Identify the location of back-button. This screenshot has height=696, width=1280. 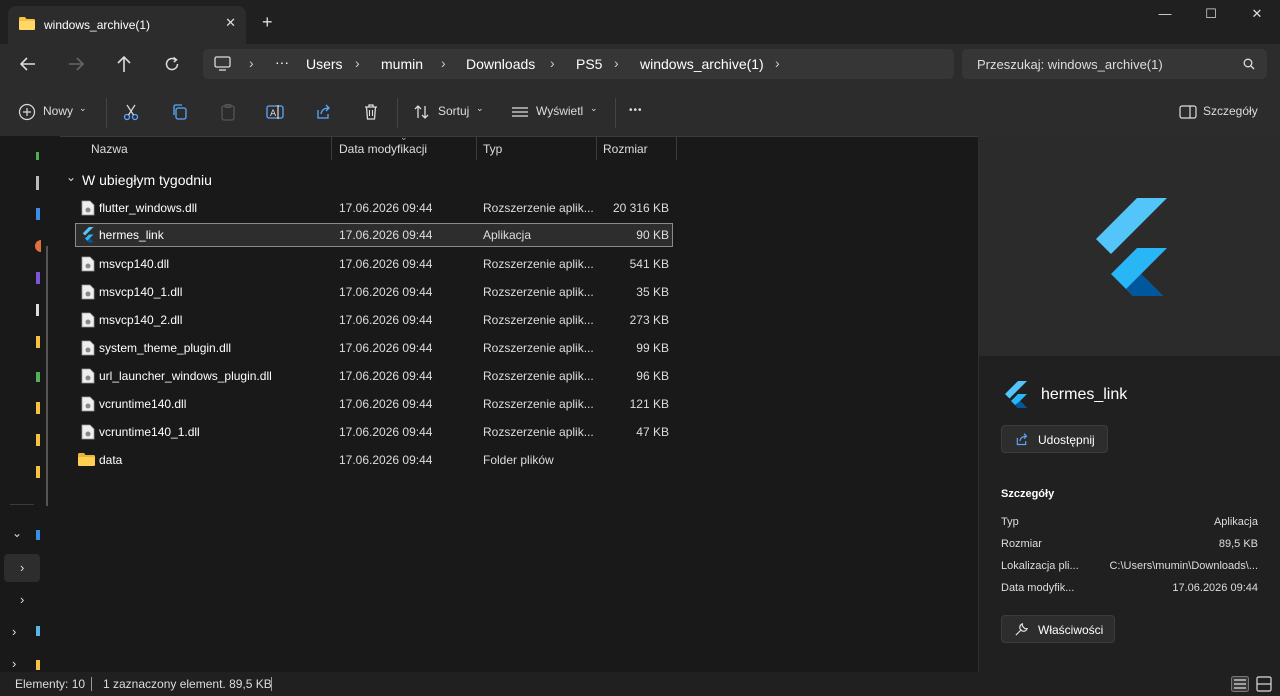
(28, 64).